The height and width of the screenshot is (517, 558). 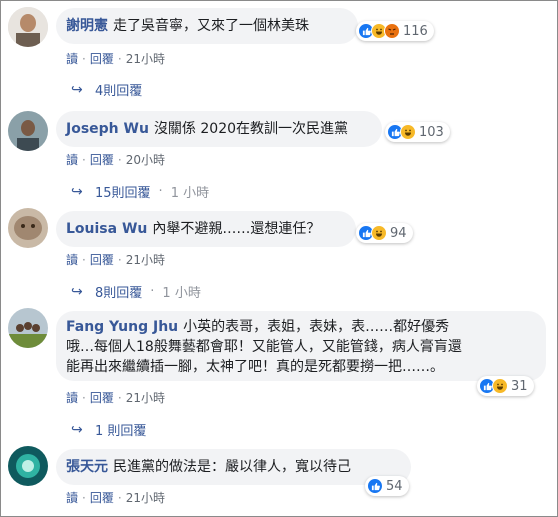 I want to click on reaction-count: 116, so click(x=415, y=31).